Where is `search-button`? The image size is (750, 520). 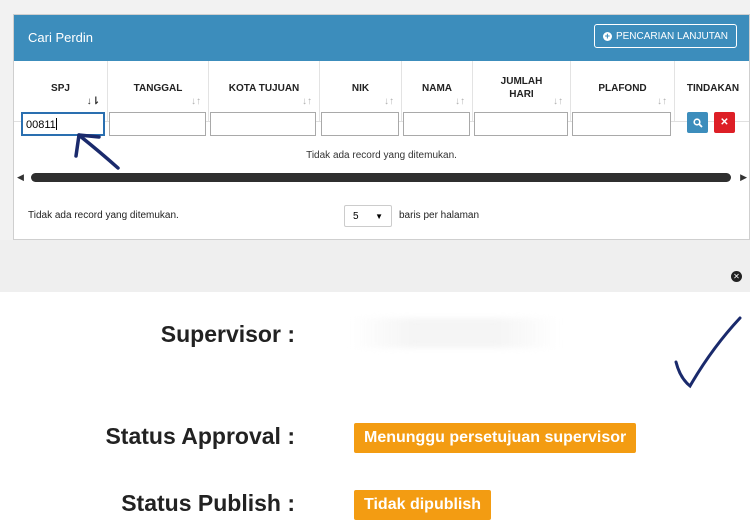 search-button is located at coordinates (697, 122).